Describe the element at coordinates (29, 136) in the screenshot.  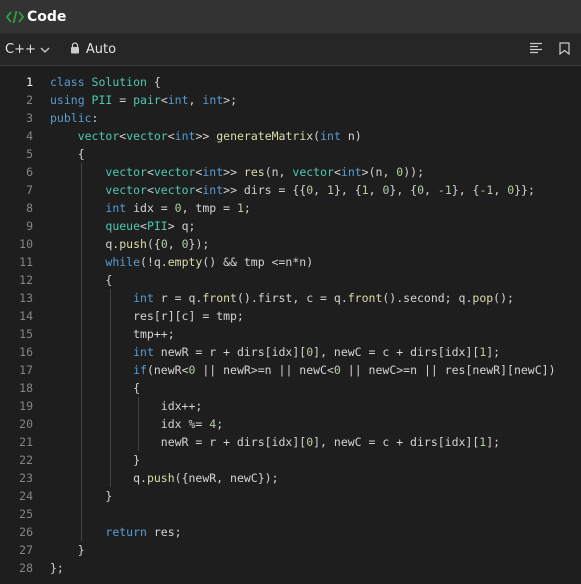
I see `line-number: 4` at that location.